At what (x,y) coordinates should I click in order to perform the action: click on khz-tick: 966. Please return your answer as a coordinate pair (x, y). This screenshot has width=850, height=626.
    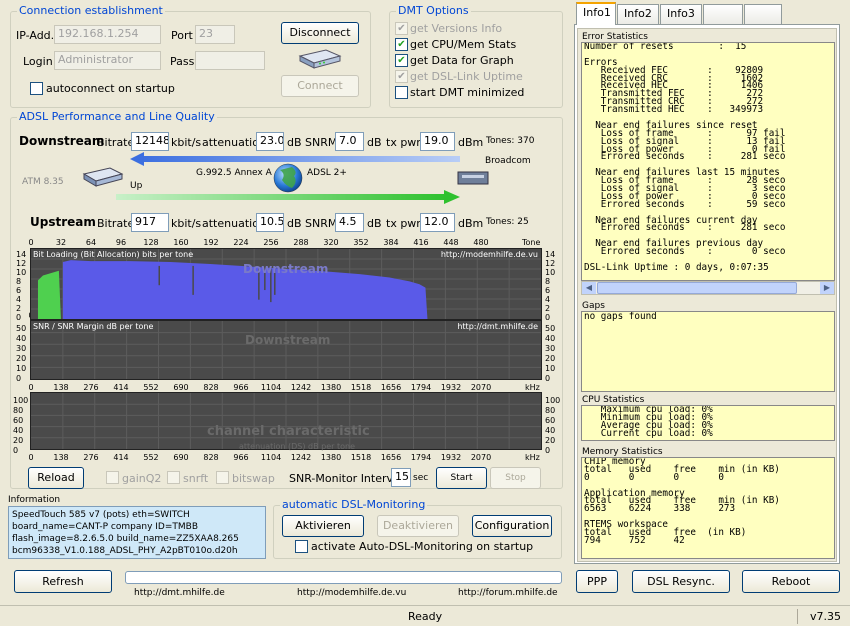
    Looking at the image, I should click on (241, 387).